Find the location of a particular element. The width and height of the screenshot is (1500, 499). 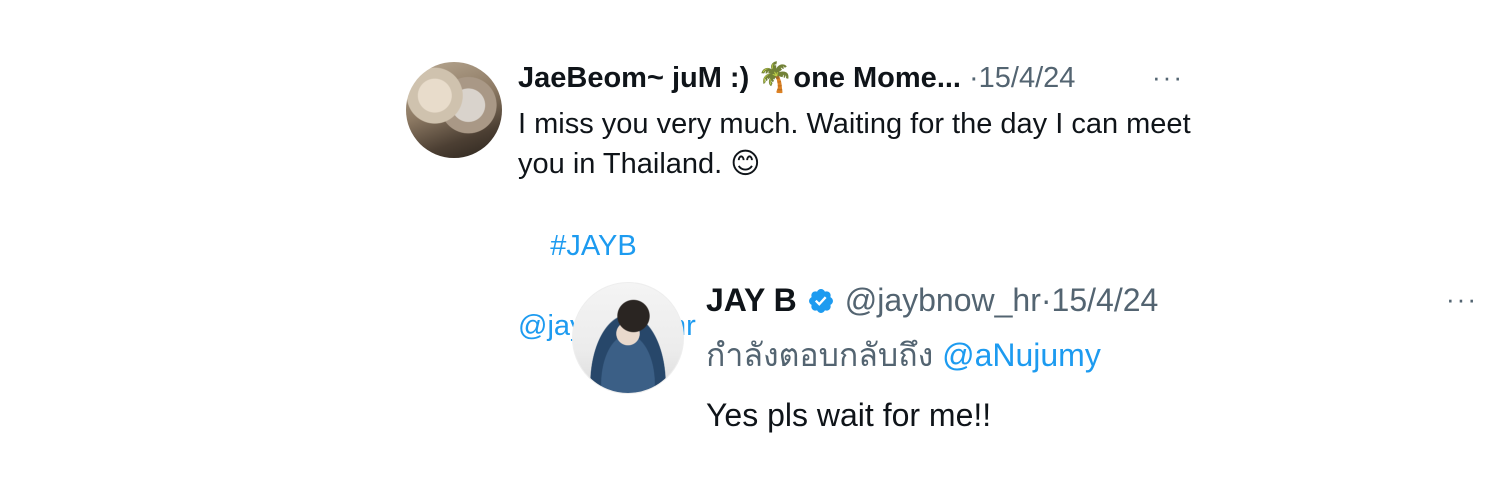

replying-to-mention-link: @aNujumy is located at coordinates (1021, 355).